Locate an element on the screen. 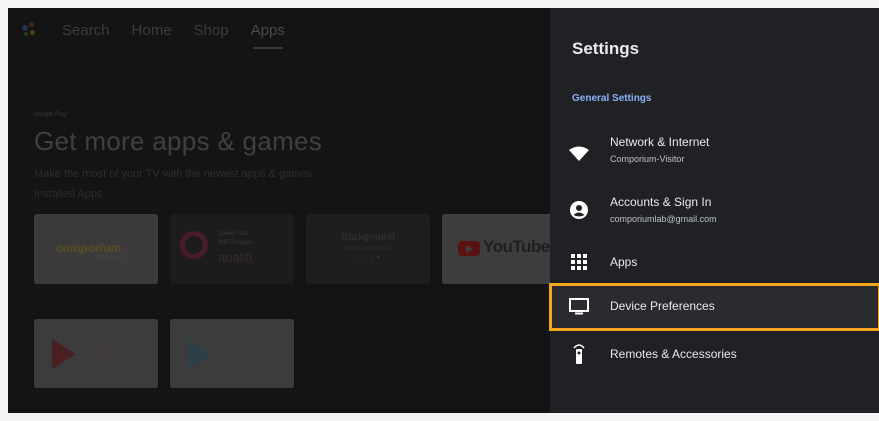 Image resolution: width=879 pixels, height=421 pixels. speed-line1: Speed Test is located at coordinates (233, 234).